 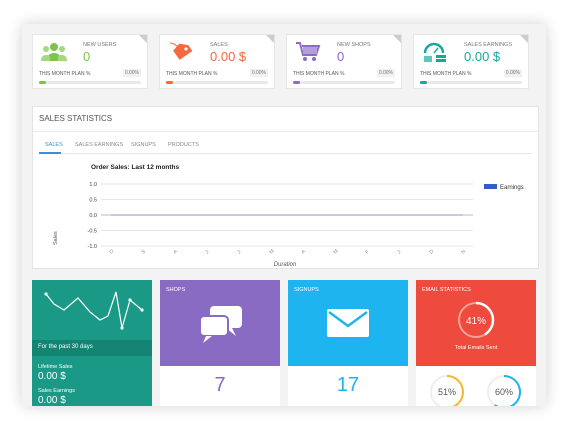 What do you see at coordinates (56, 238) in the screenshot?
I see `y-axis-label: Sales` at bounding box center [56, 238].